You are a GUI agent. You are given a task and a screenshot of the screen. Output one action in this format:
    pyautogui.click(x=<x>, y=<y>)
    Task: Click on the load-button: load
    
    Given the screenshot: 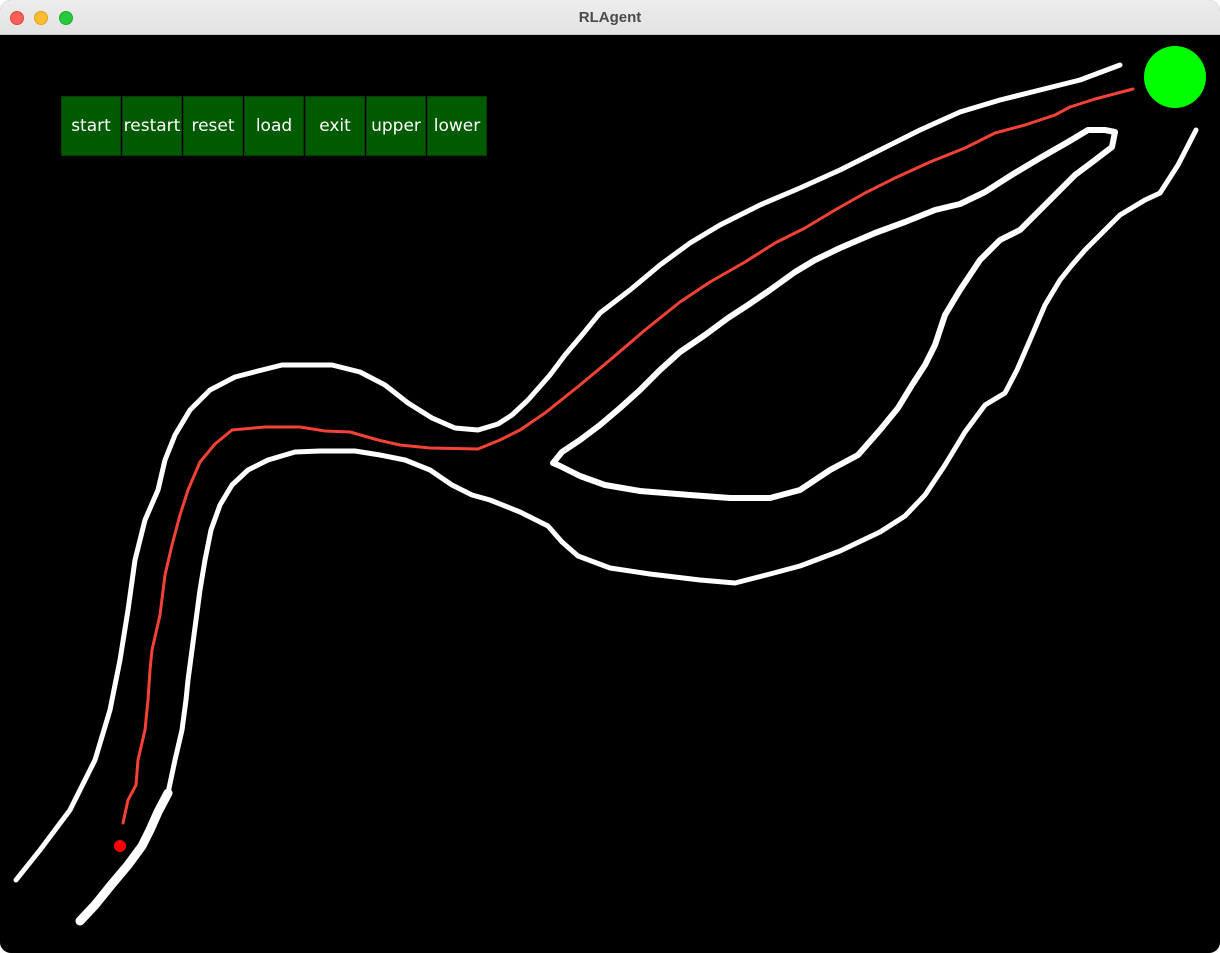 What is the action you would take?
    pyautogui.click(x=274, y=126)
    